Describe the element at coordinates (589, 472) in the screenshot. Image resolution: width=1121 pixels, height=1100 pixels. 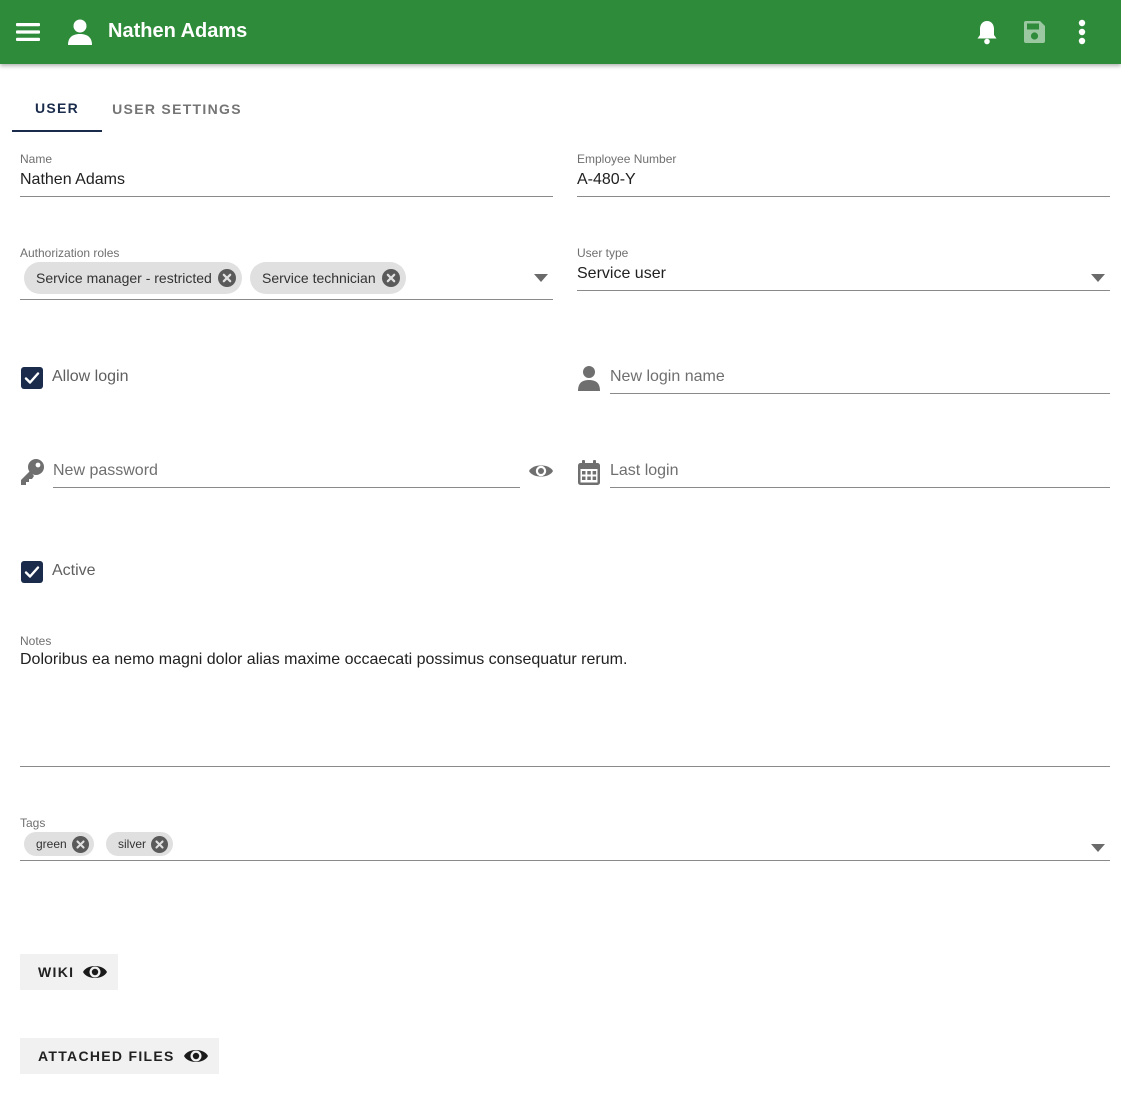
I see `calendar-icon` at that location.